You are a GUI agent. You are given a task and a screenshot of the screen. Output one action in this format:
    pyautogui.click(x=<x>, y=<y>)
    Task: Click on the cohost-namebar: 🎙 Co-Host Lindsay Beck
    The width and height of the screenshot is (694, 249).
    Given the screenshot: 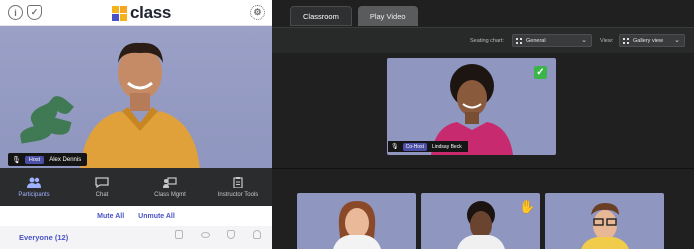 What is the action you would take?
    pyautogui.click(x=428, y=146)
    